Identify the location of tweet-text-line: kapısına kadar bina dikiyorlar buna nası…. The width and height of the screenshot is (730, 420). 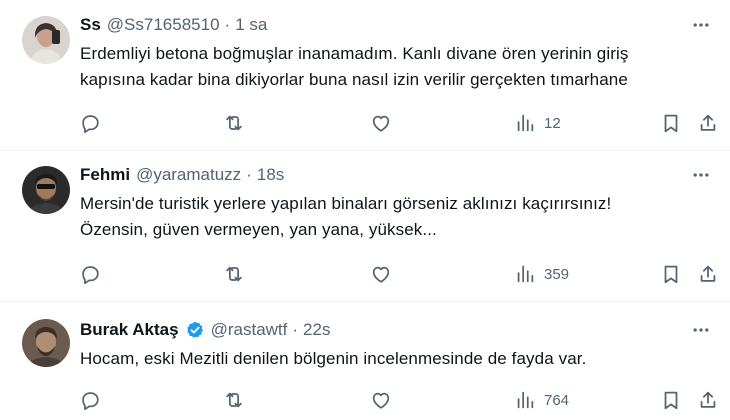
(354, 79).